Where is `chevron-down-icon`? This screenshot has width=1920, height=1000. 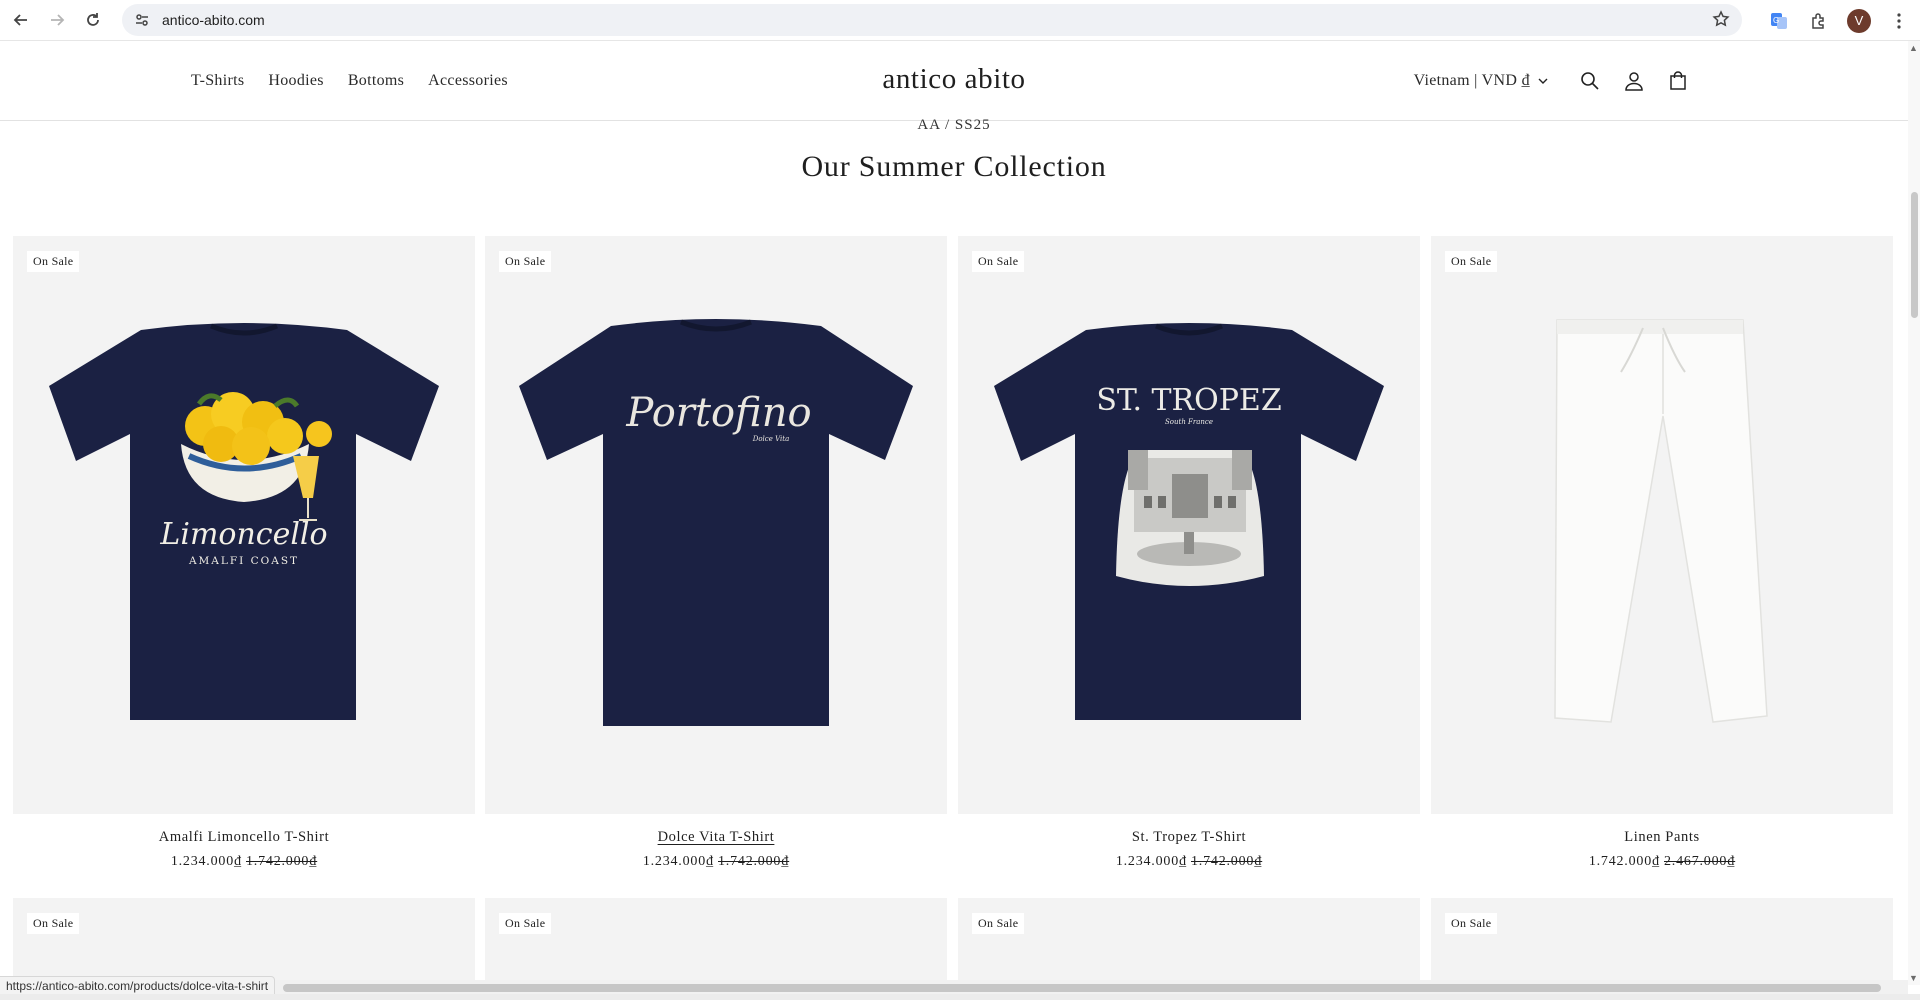
chevron-down-icon is located at coordinates (1543, 81).